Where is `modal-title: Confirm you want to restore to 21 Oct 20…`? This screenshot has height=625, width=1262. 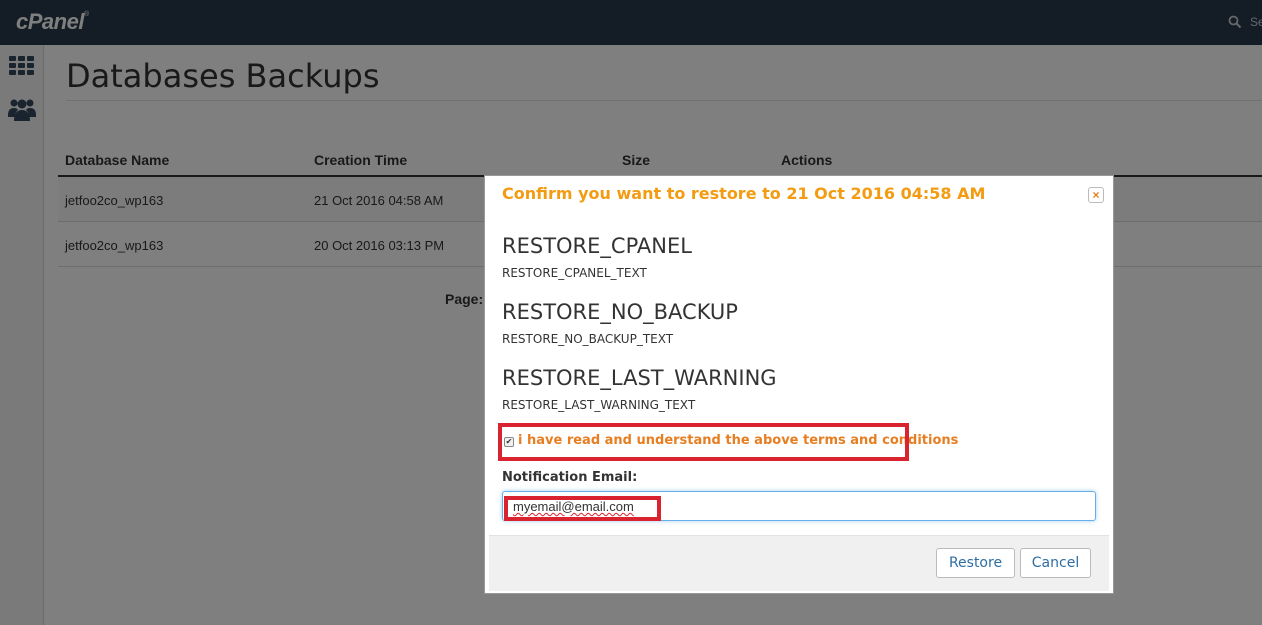 modal-title: Confirm you want to restore to 21 Oct 20… is located at coordinates (744, 193).